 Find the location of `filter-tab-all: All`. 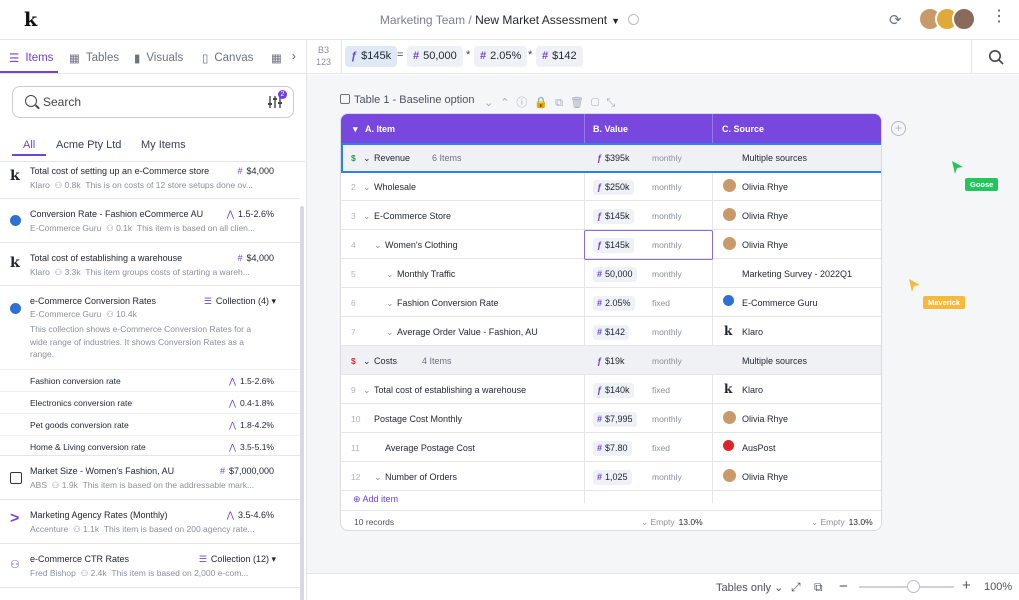

filter-tab-all: All is located at coordinates (29, 145).